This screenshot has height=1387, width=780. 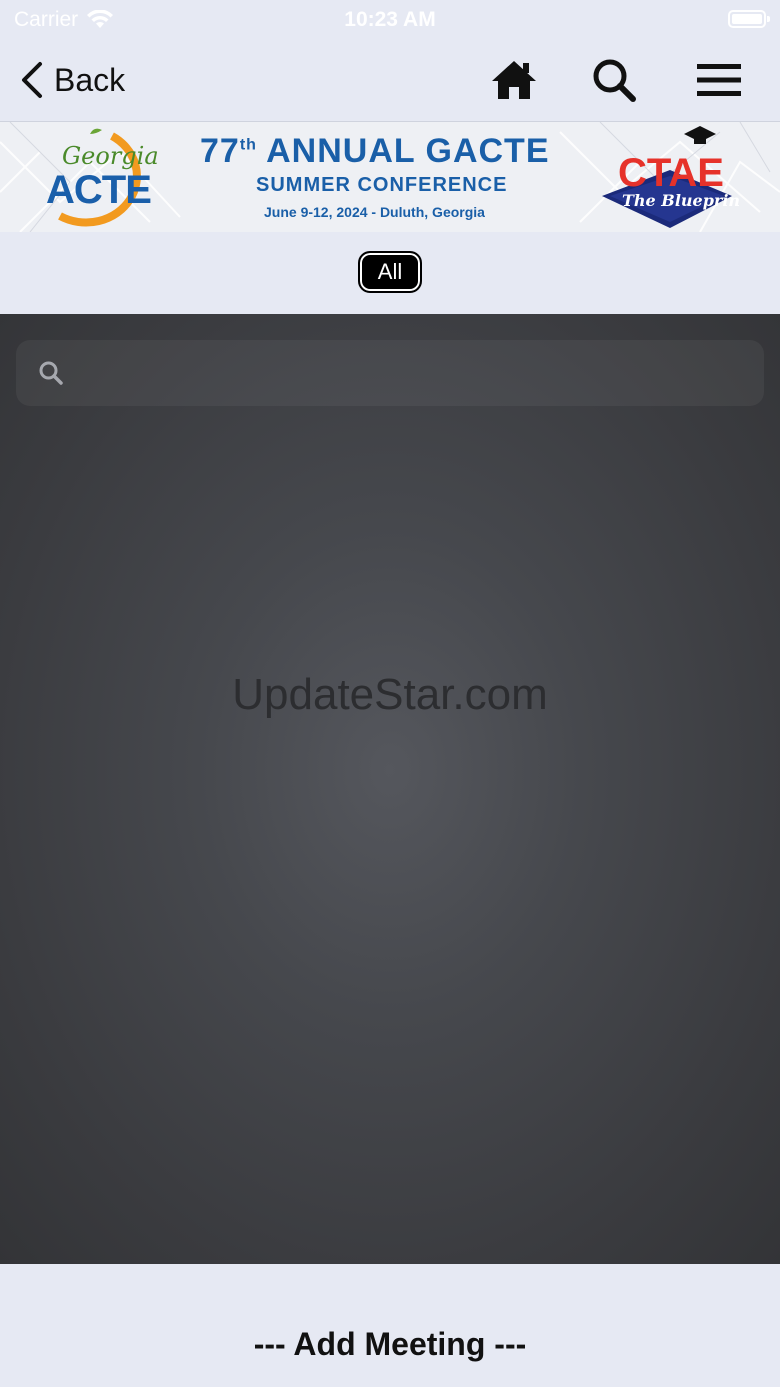 I want to click on battery-icon, so click(x=749, y=19).